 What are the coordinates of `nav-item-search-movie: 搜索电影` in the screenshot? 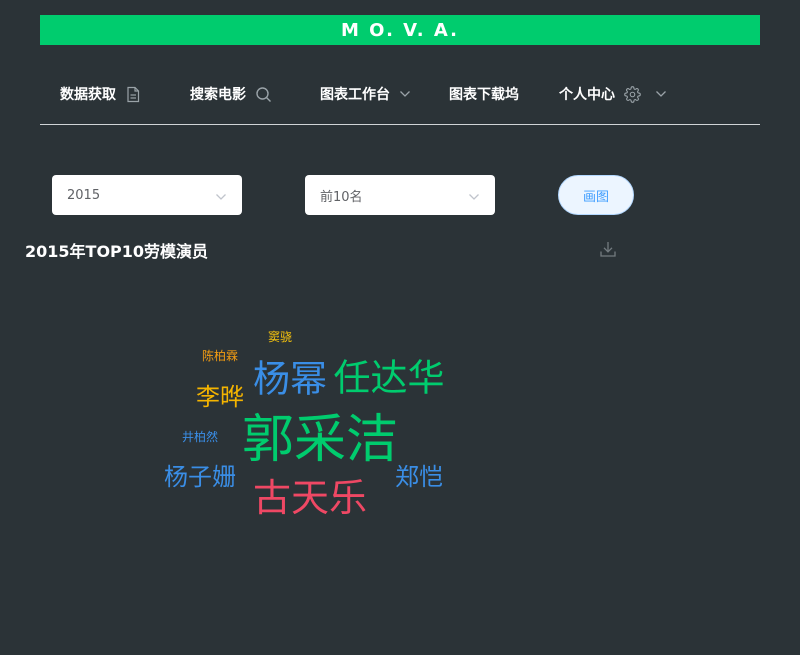 It's located at (231, 94).